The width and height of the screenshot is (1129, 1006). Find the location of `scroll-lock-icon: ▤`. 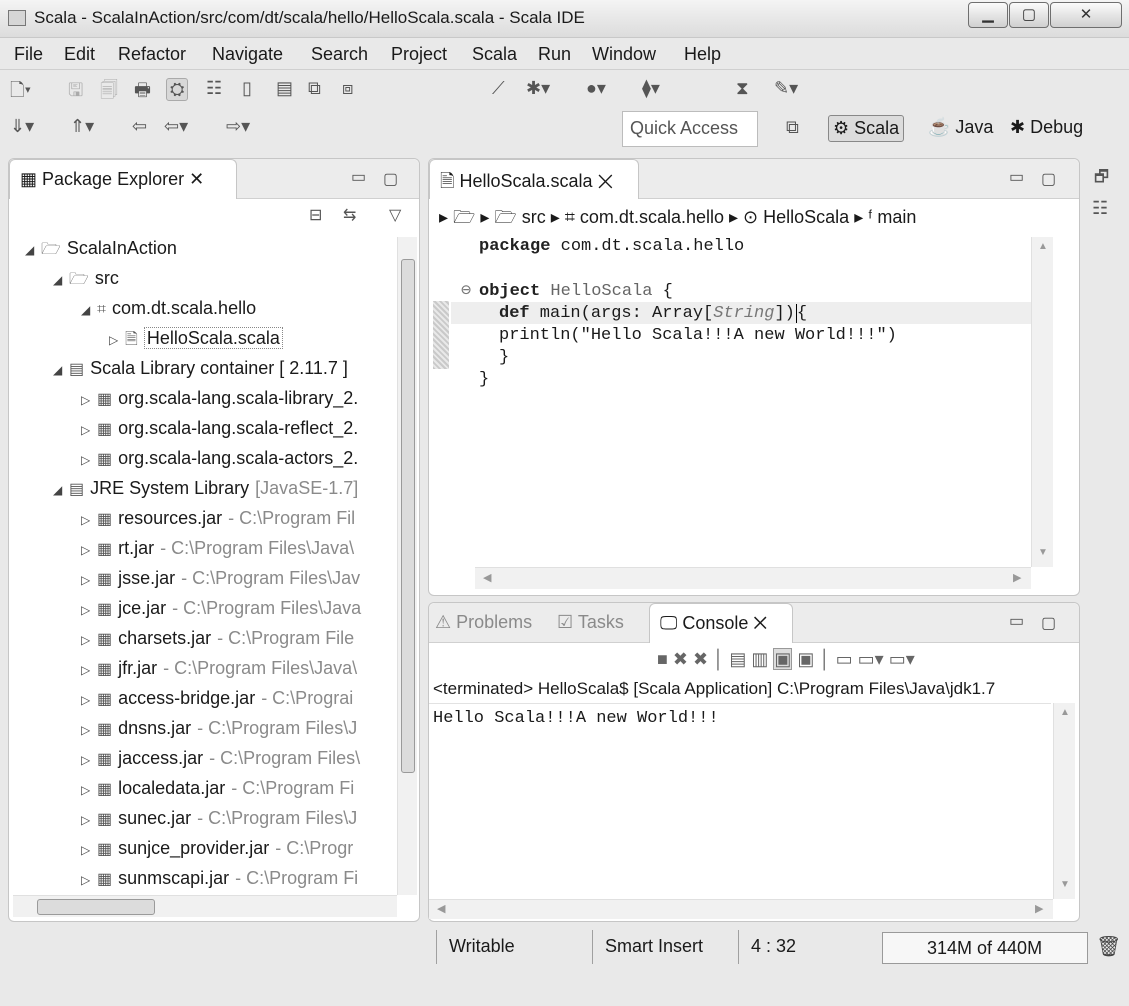

scroll-lock-icon: ▤ is located at coordinates (740, 659).